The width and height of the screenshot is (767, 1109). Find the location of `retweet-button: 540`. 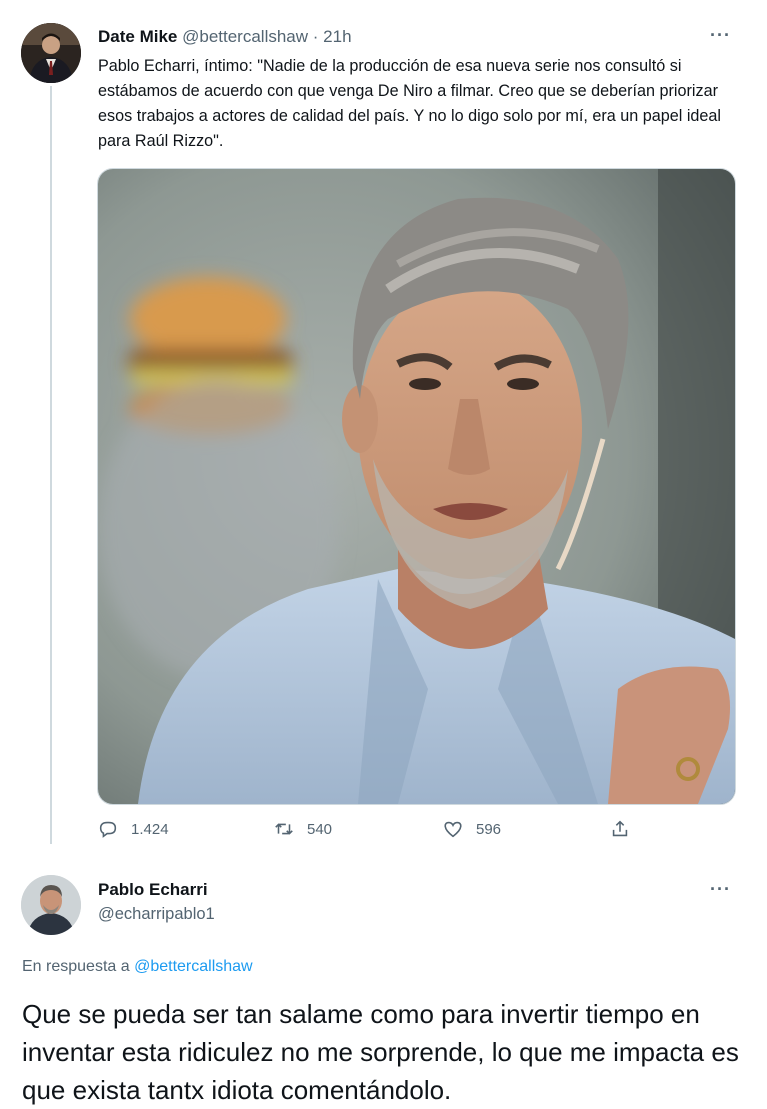

retweet-button: 540 is located at coordinates (302, 829).